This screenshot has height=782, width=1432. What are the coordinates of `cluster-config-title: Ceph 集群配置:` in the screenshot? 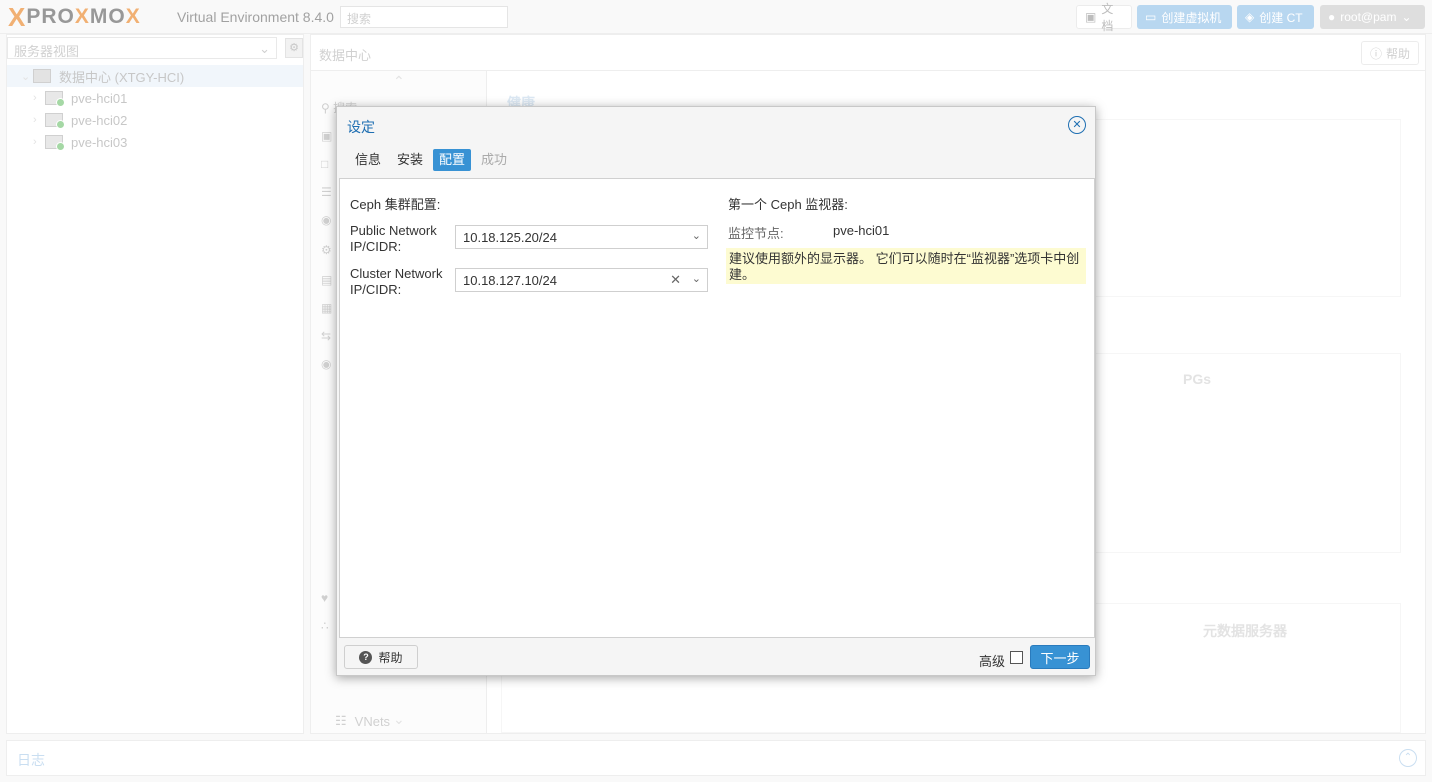 It's located at (395, 204).